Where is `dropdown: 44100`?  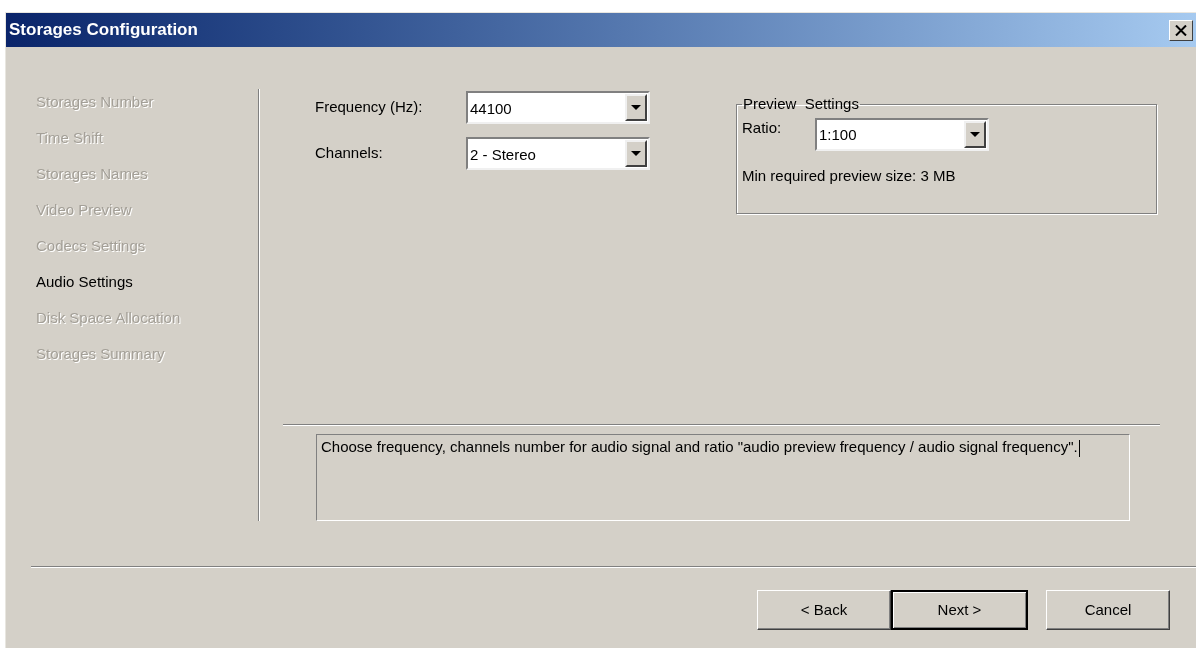
dropdown: 44100 is located at coordinates (558, 107).